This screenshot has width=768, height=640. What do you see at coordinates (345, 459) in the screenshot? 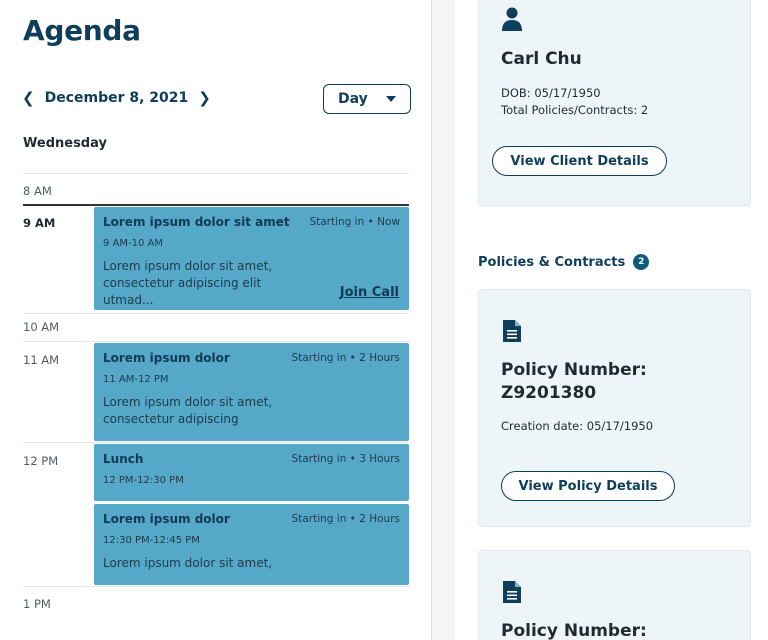
I see `event-starting: Starting in • 3 Hours` at bounding box center [345, 459].